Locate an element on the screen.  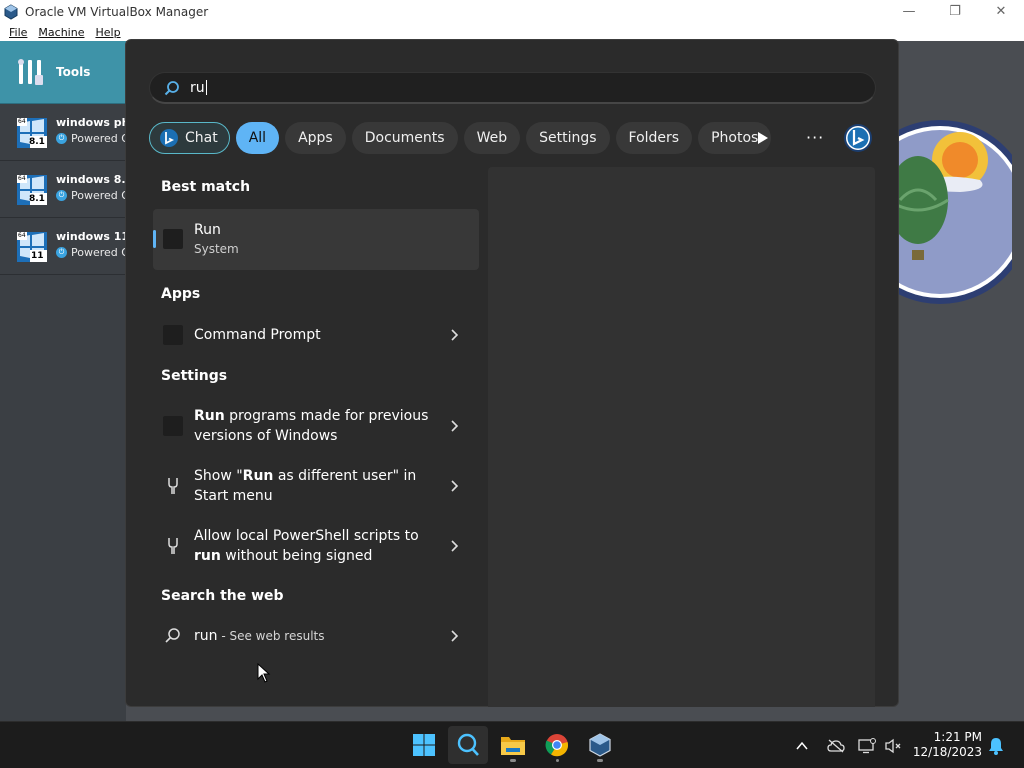
search-input: ru is located at coordinates (512, 88).